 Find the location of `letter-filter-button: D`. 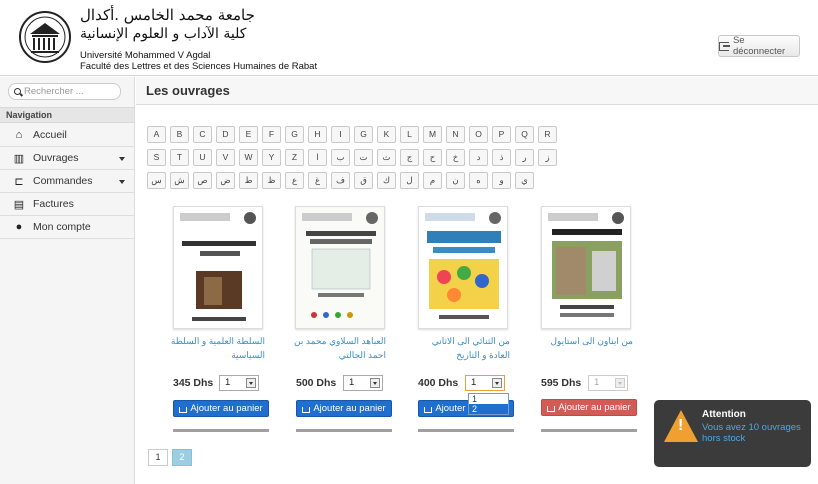

letter-filter-button: D is located at coordinates (225, 134).